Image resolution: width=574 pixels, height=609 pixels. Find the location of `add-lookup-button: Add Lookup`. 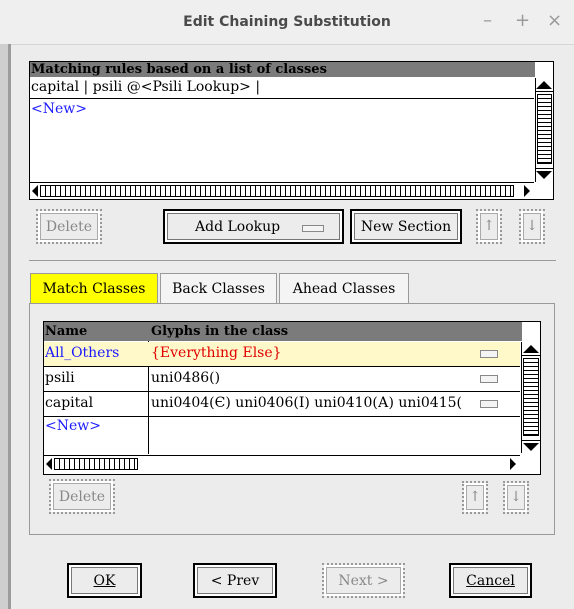

add-lookup-button: Add Lookup is located at coordinates (253, 226).